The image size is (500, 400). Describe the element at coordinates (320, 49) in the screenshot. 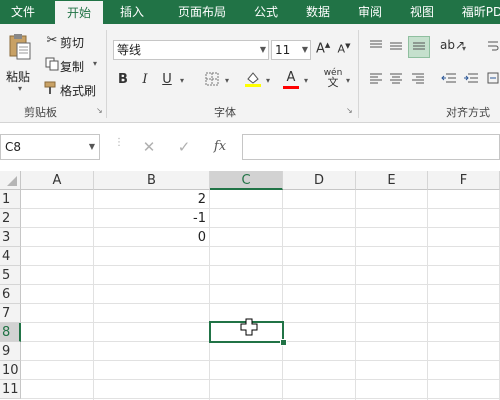

I see `grow-font-label: A` at that location.